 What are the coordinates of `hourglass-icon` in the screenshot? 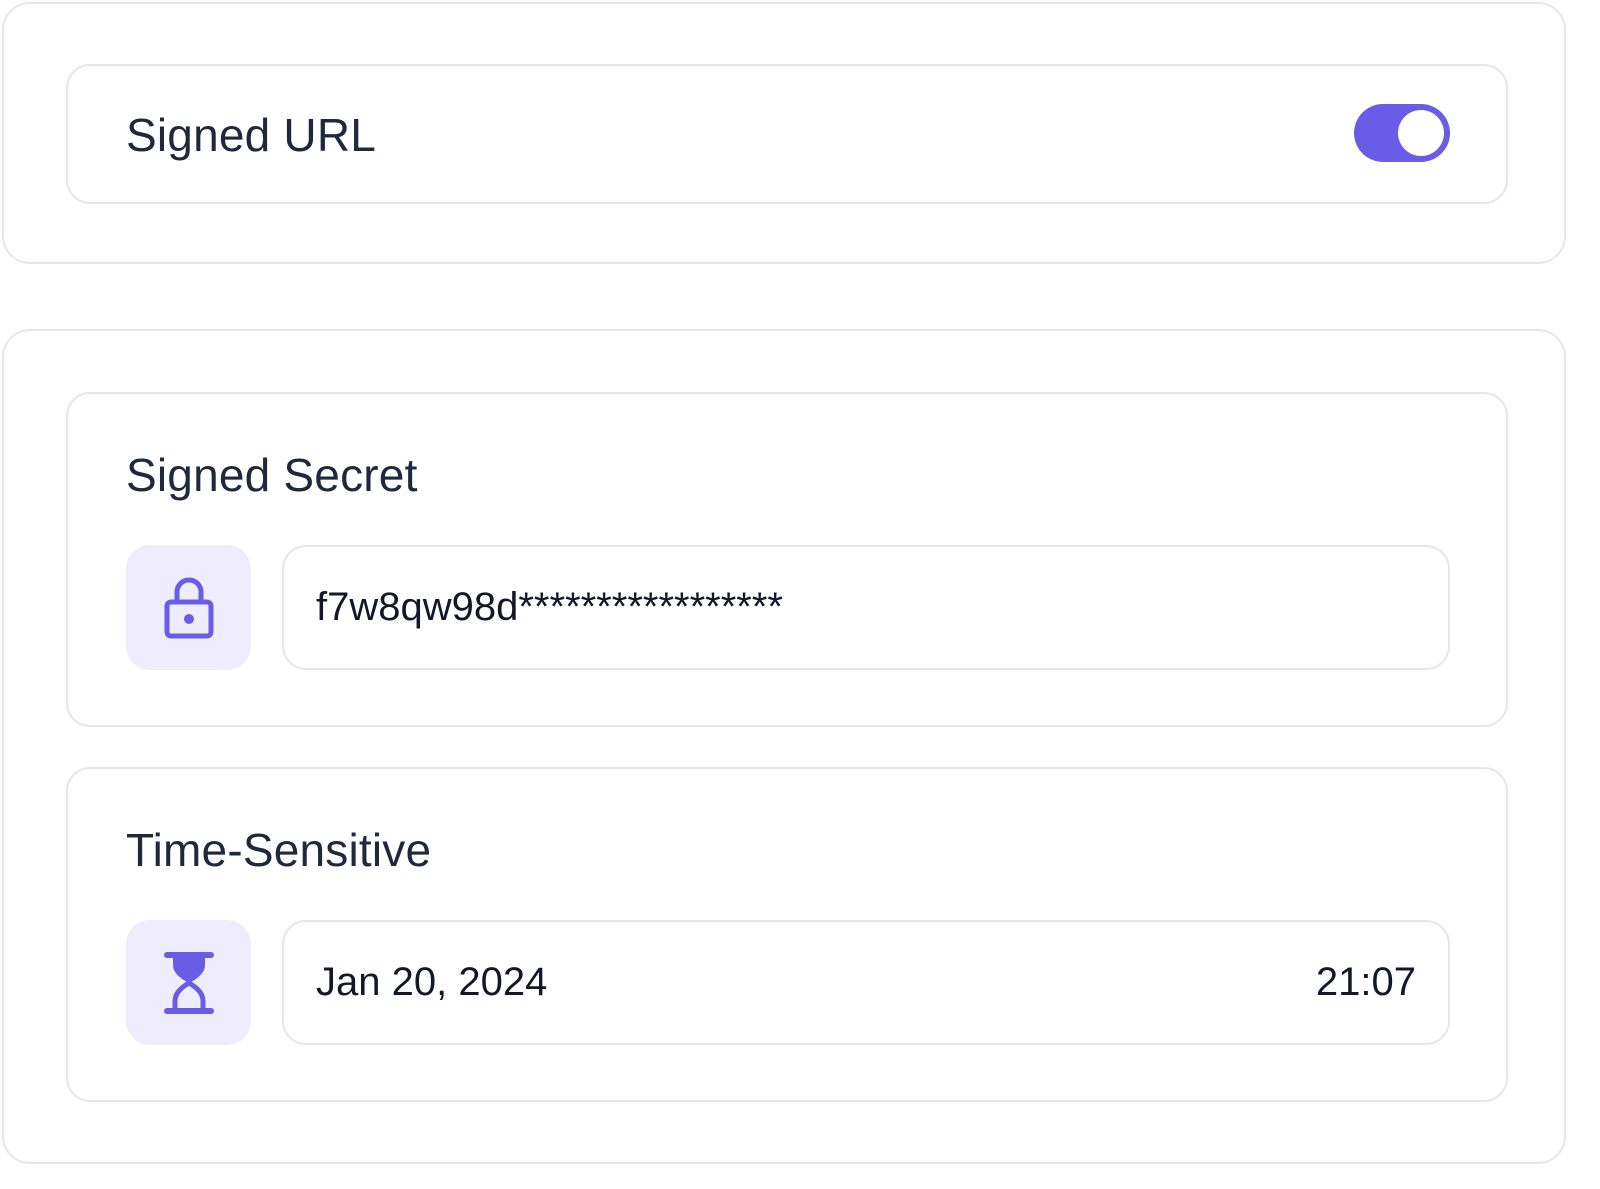 It's located at (188, 982).